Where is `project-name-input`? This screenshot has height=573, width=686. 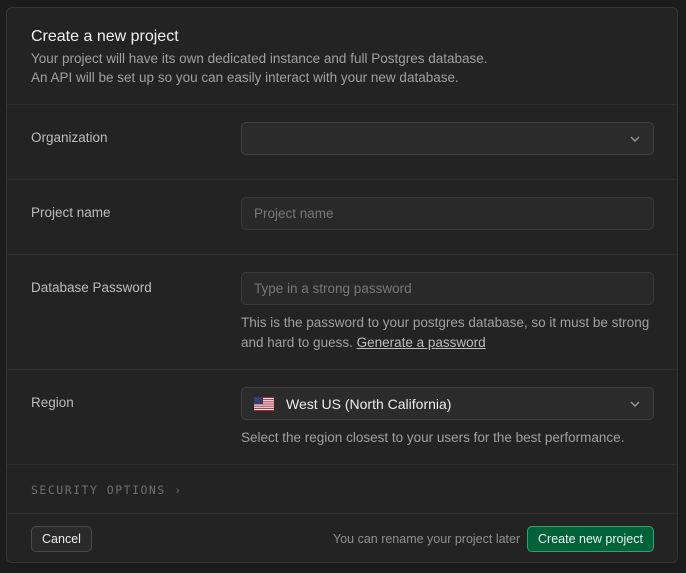
project-name-input is located at coordinates (447, 213).